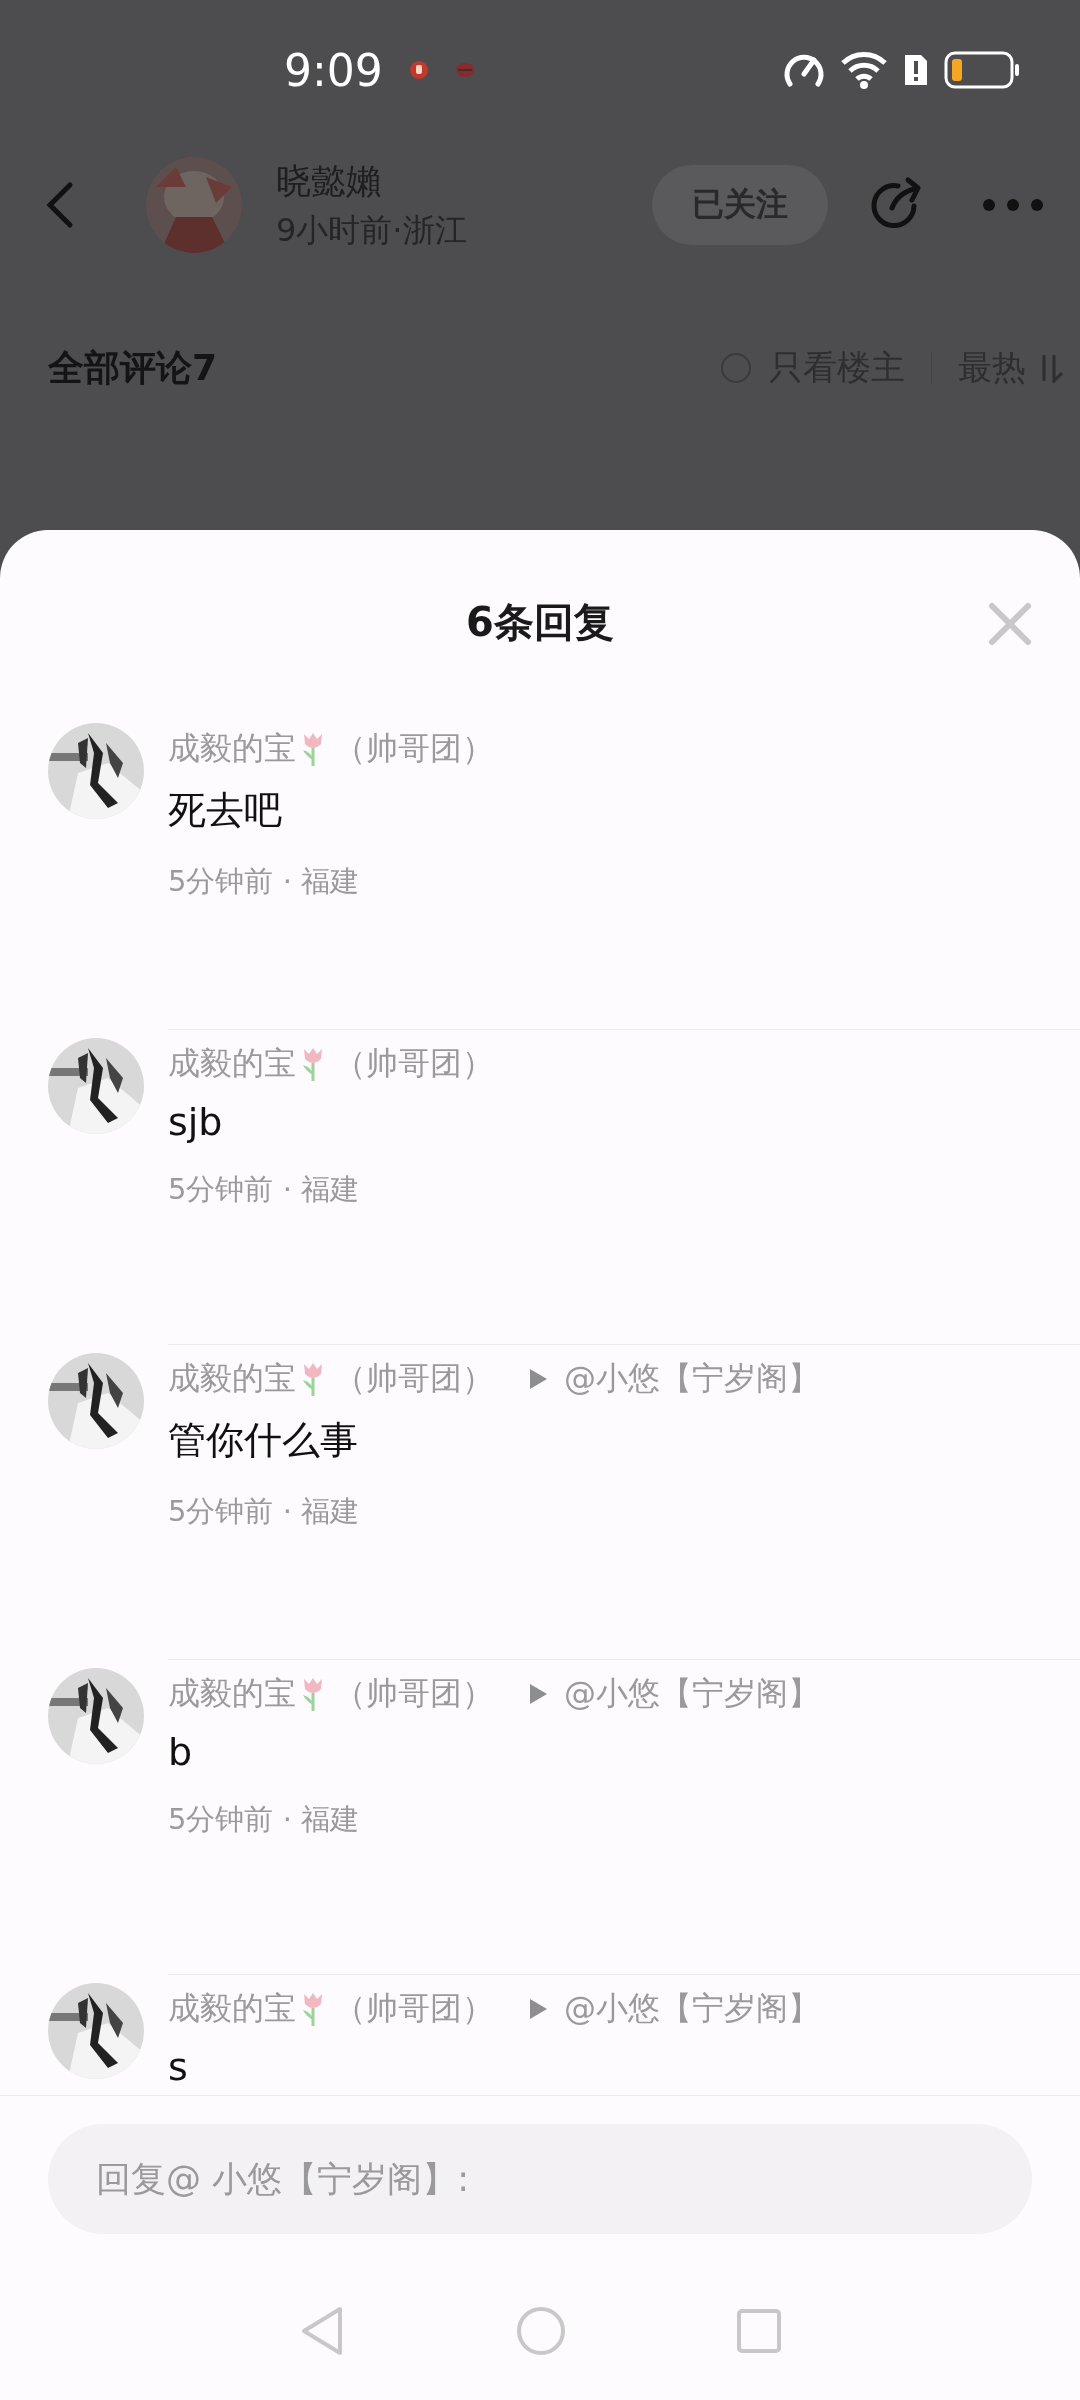 This screenshot has height=2400, width=1080. What do you see at coordinates (225, 810) in the screenshot?
I see `reply-text: 死去吧` at bounding box center [225, 810].